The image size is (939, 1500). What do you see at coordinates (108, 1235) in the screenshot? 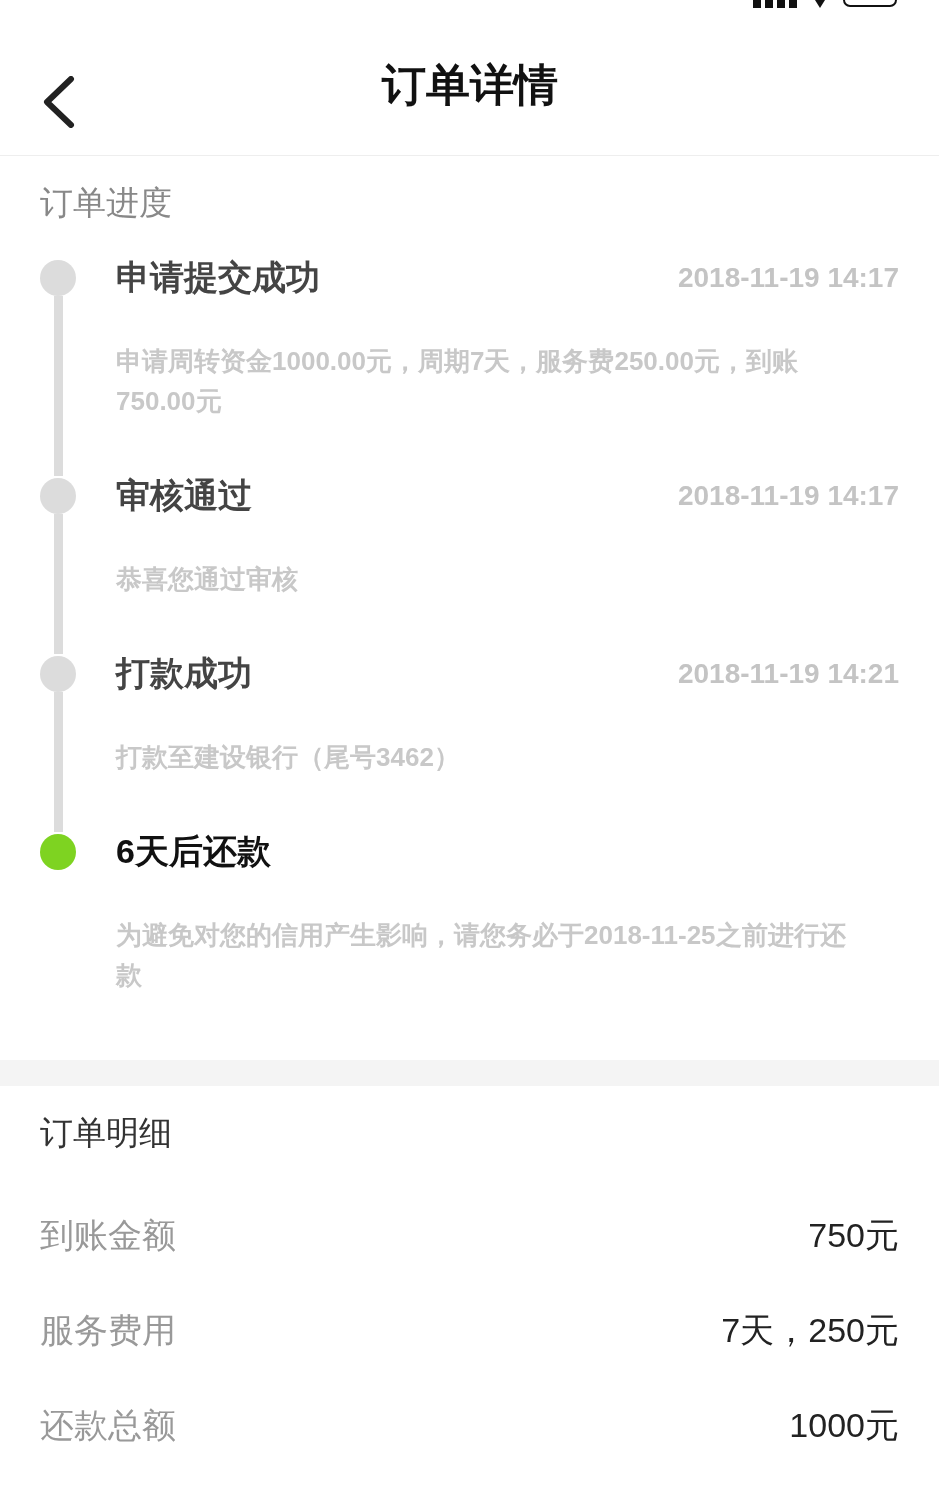
I see `detail-label: 到账金额` at bounding box center [108, 1235].